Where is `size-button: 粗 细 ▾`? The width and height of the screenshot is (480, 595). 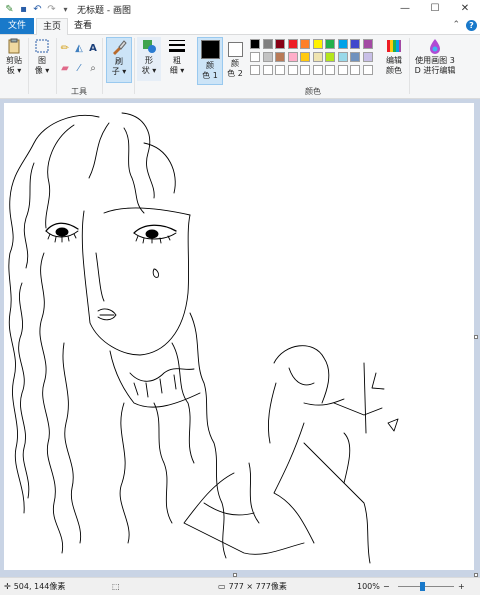
size-button: 粗 细 ▾ is located at coordinates (177, 56).